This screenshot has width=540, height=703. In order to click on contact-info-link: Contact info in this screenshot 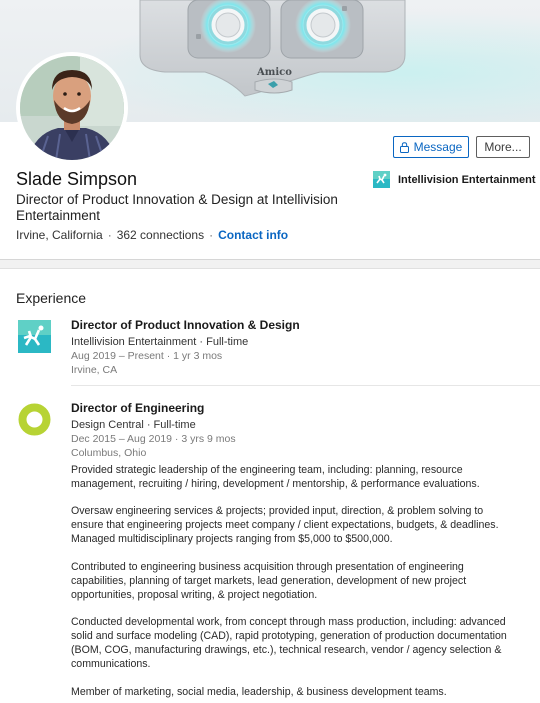, I will do `click(253, 235)`.